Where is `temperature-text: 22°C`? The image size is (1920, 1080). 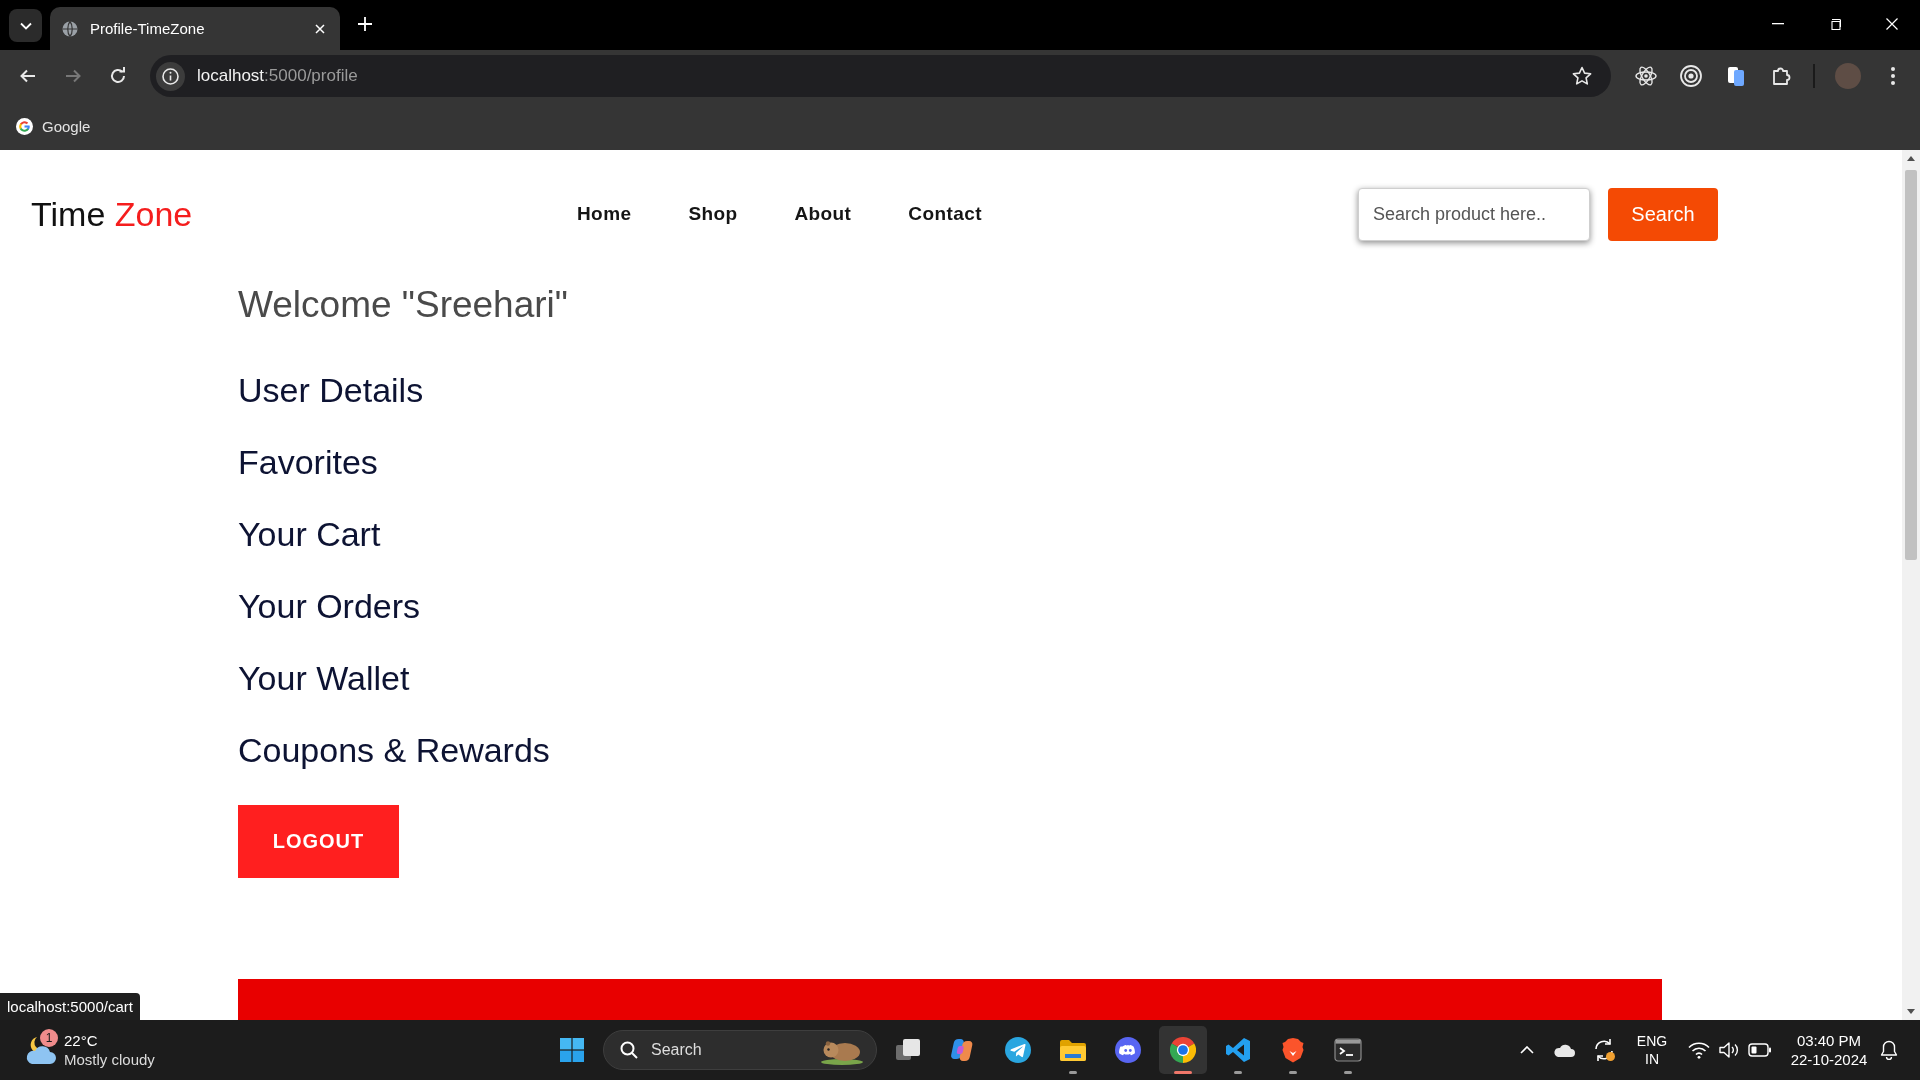
temperature-text: 22°C is located at coordinates (81, 1040).